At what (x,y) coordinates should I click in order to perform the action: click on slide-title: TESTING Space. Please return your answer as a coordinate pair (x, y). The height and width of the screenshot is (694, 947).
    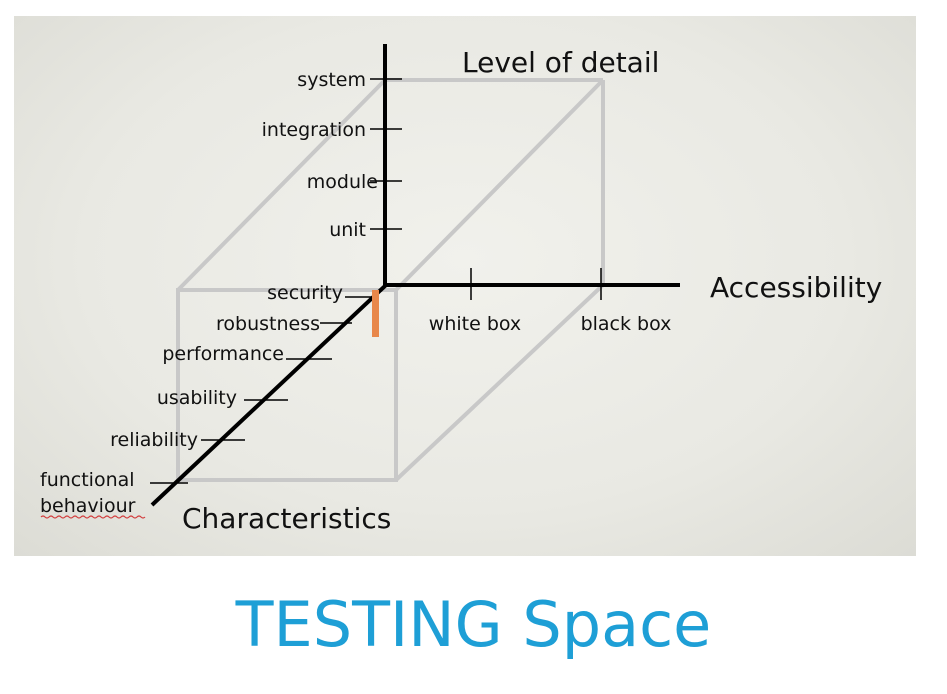
    Looking at the image, I should click on (473, 624).